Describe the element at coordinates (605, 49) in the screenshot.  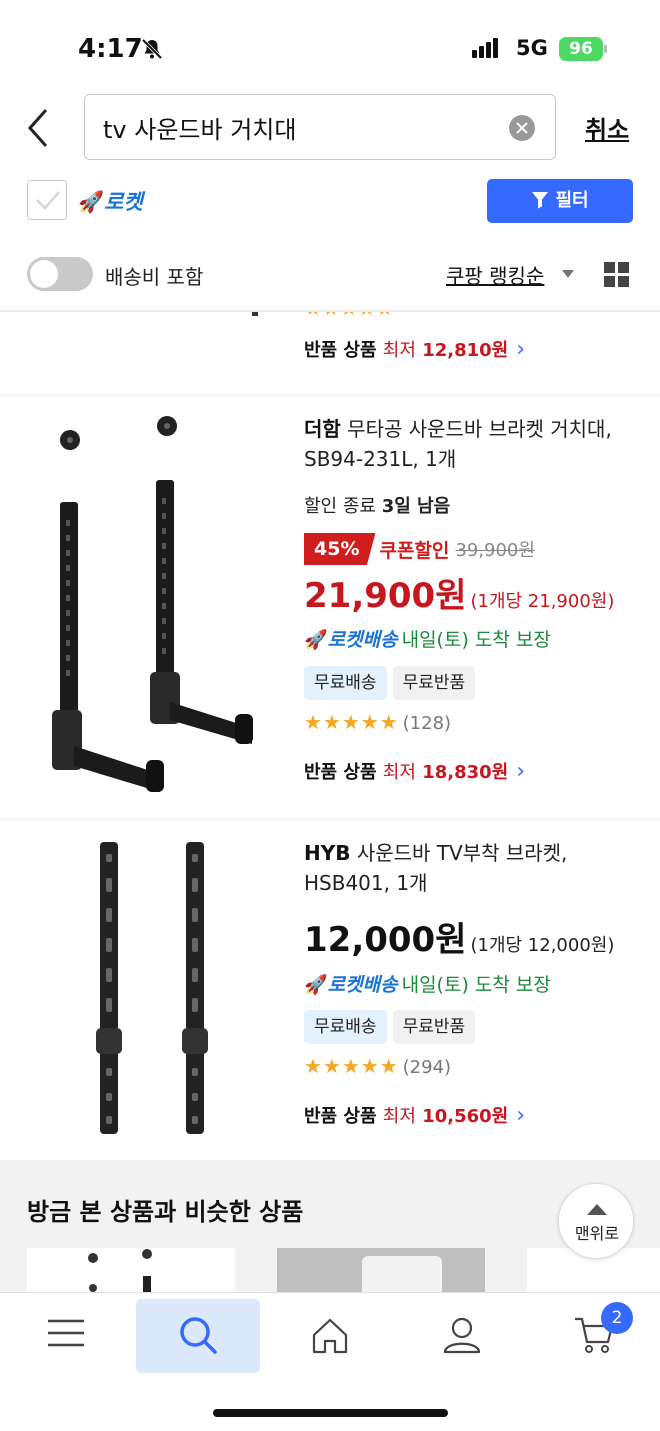
I see `battery-tip` at that location.